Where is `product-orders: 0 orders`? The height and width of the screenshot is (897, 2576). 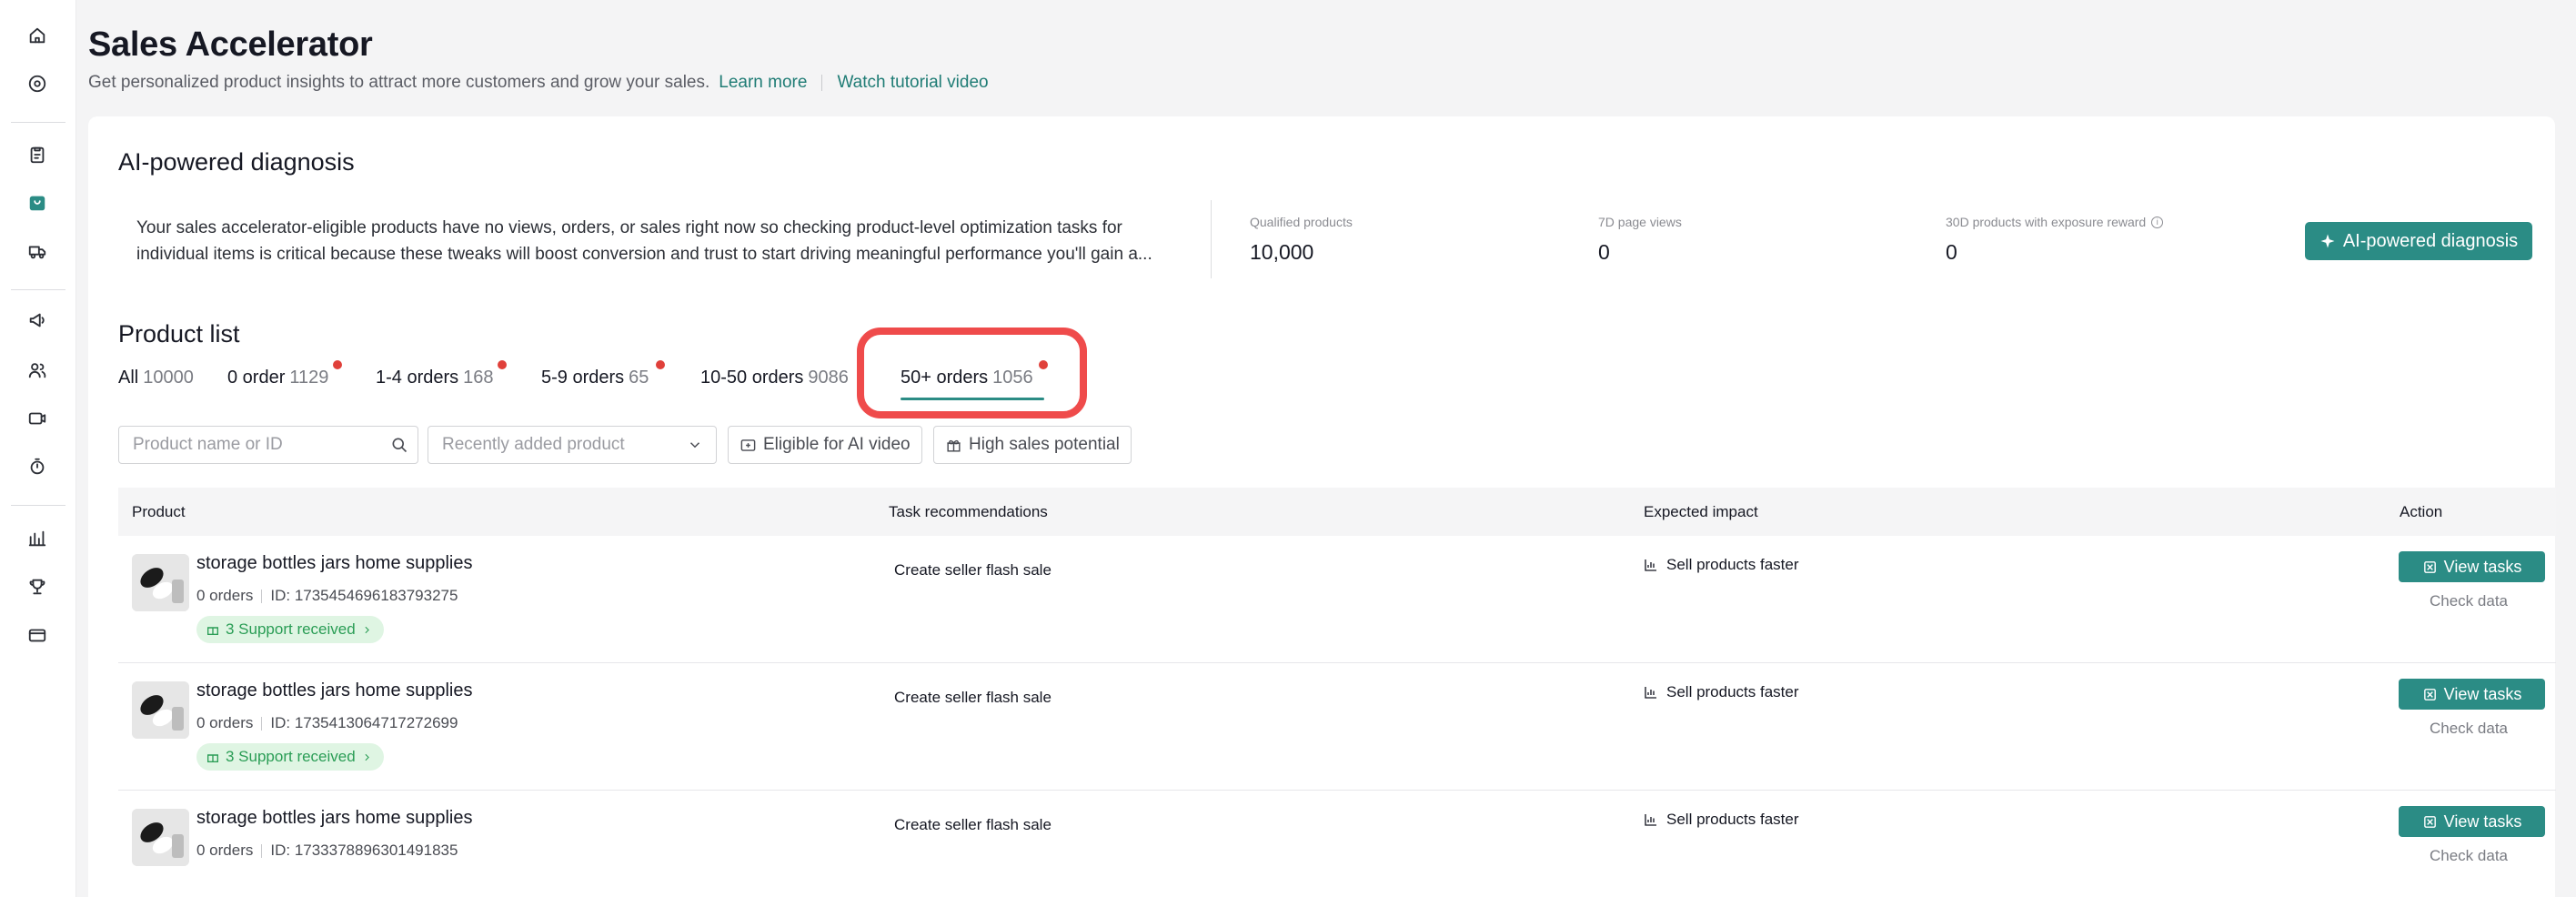 product-orders: 0 orders is located at coordinates (225, 723).